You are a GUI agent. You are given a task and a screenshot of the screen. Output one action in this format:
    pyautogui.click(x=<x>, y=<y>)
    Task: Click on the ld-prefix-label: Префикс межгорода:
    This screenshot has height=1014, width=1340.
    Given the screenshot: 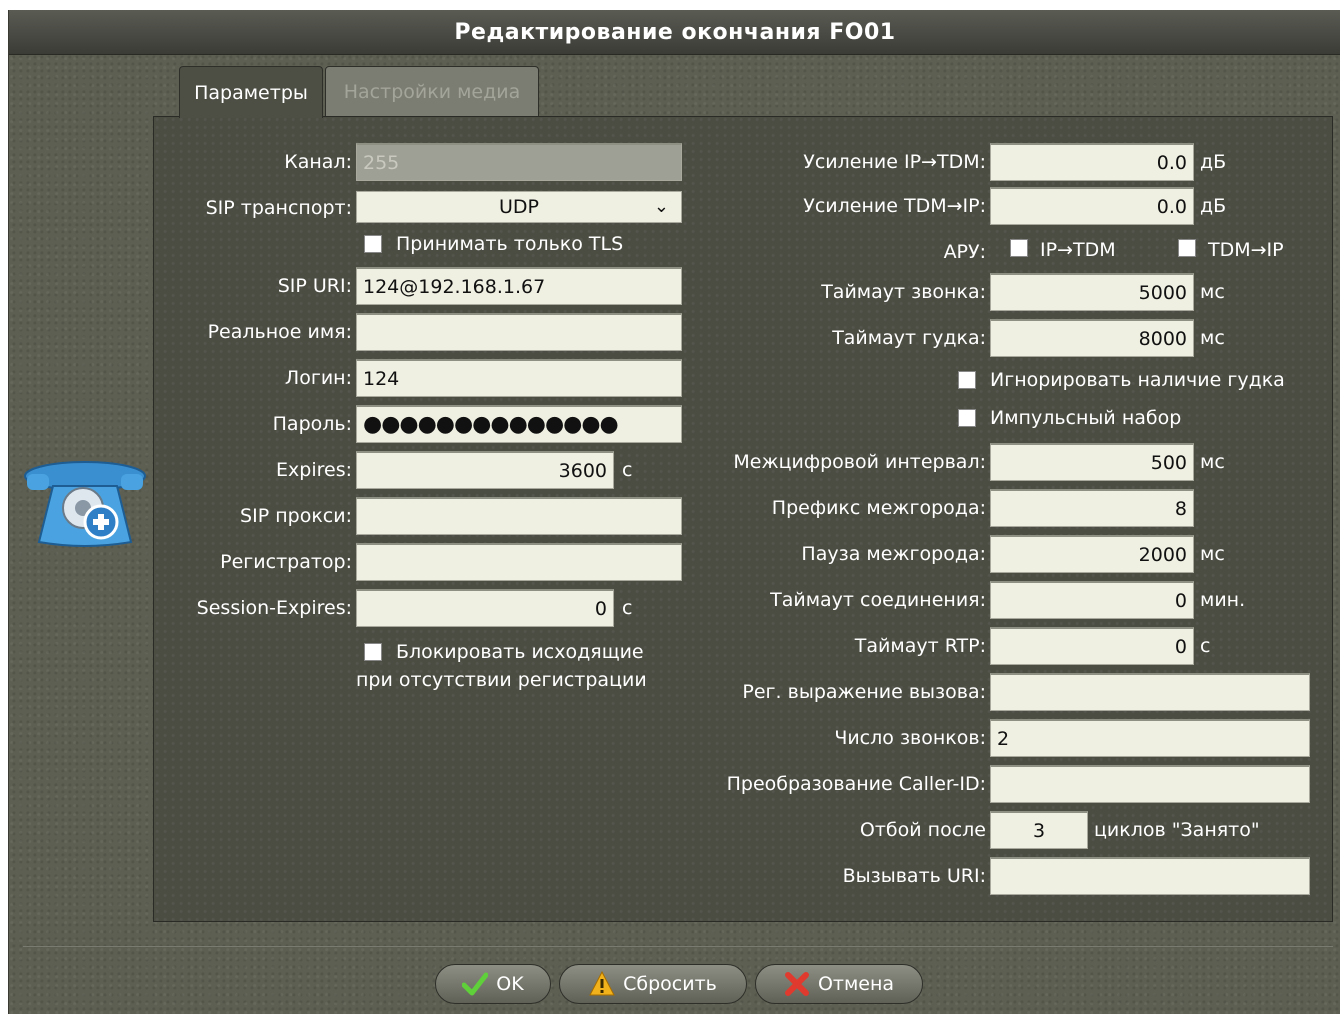 What is the action you would take?
    pyautogui.click(x=878, y=508)
    